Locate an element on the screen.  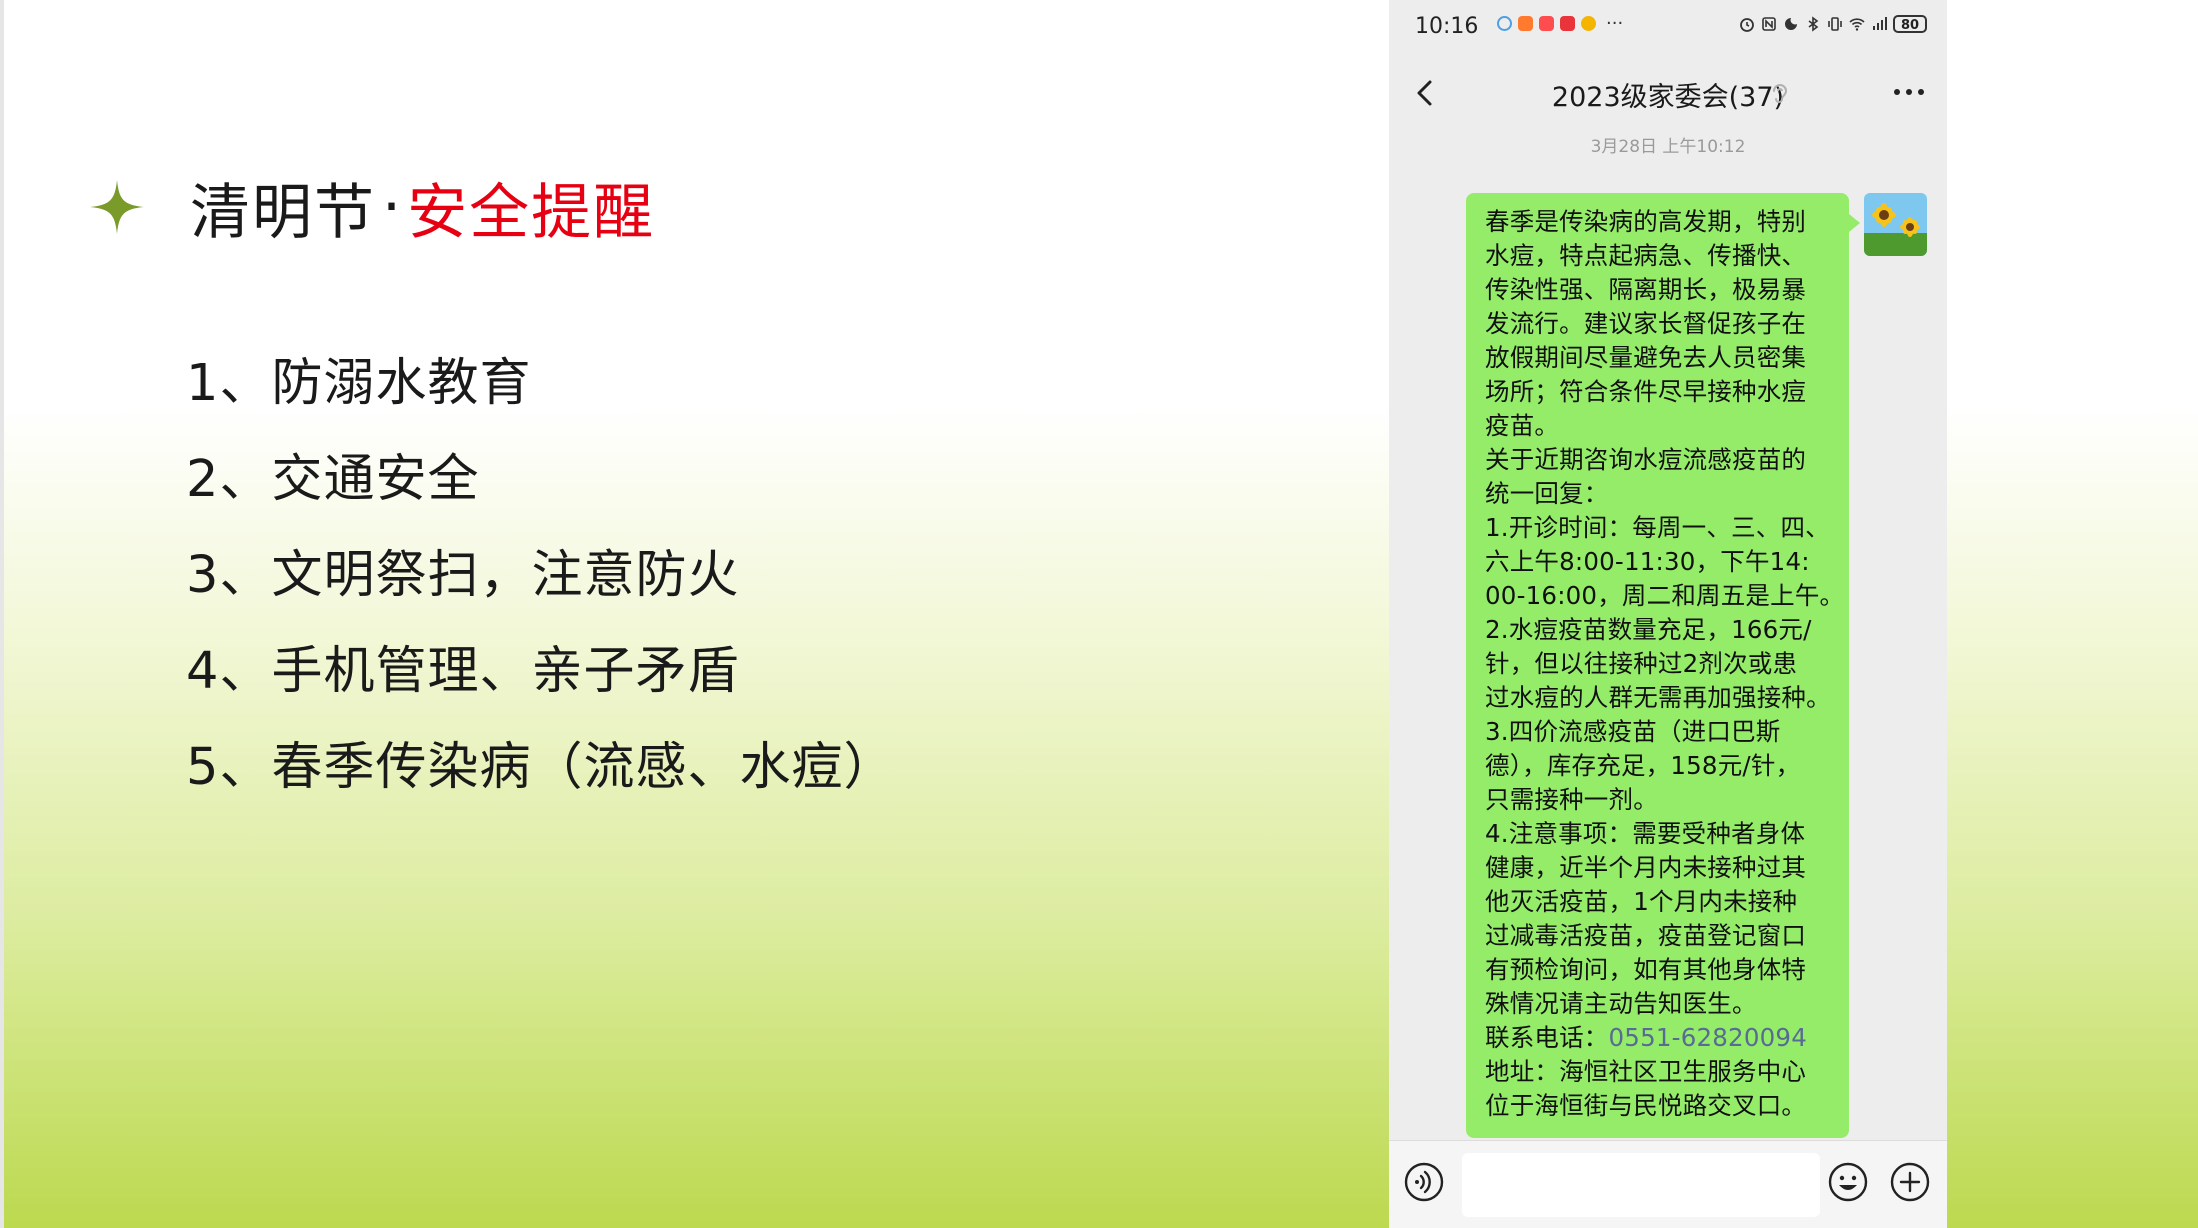
message-line: 他灭活疫苗，1个月内未接种 is located at coordinates (1641, 901).